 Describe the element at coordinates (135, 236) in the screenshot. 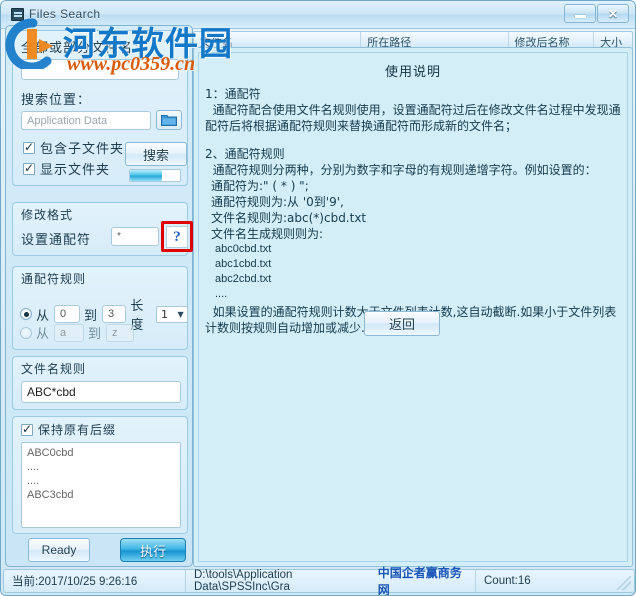

I see `wildcard-input: *` at that location.